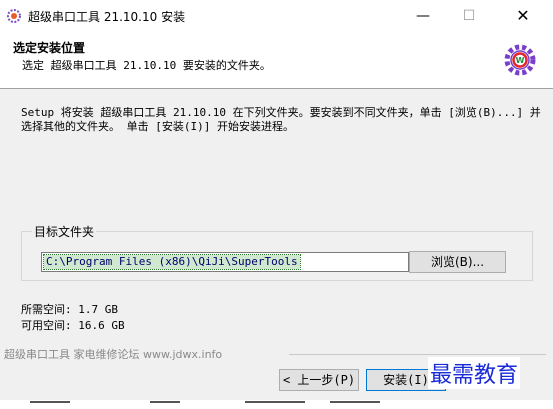  Describe the element at coordinates (423, 16) in the screenshot. I see `minimize-button: —` at that location.